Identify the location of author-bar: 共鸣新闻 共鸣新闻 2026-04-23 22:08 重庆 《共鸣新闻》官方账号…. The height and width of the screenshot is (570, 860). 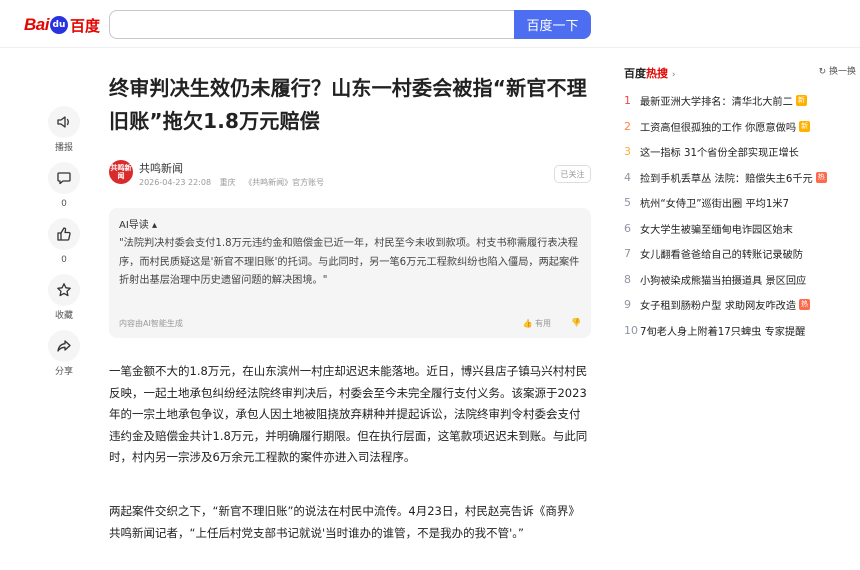
(350, 178).